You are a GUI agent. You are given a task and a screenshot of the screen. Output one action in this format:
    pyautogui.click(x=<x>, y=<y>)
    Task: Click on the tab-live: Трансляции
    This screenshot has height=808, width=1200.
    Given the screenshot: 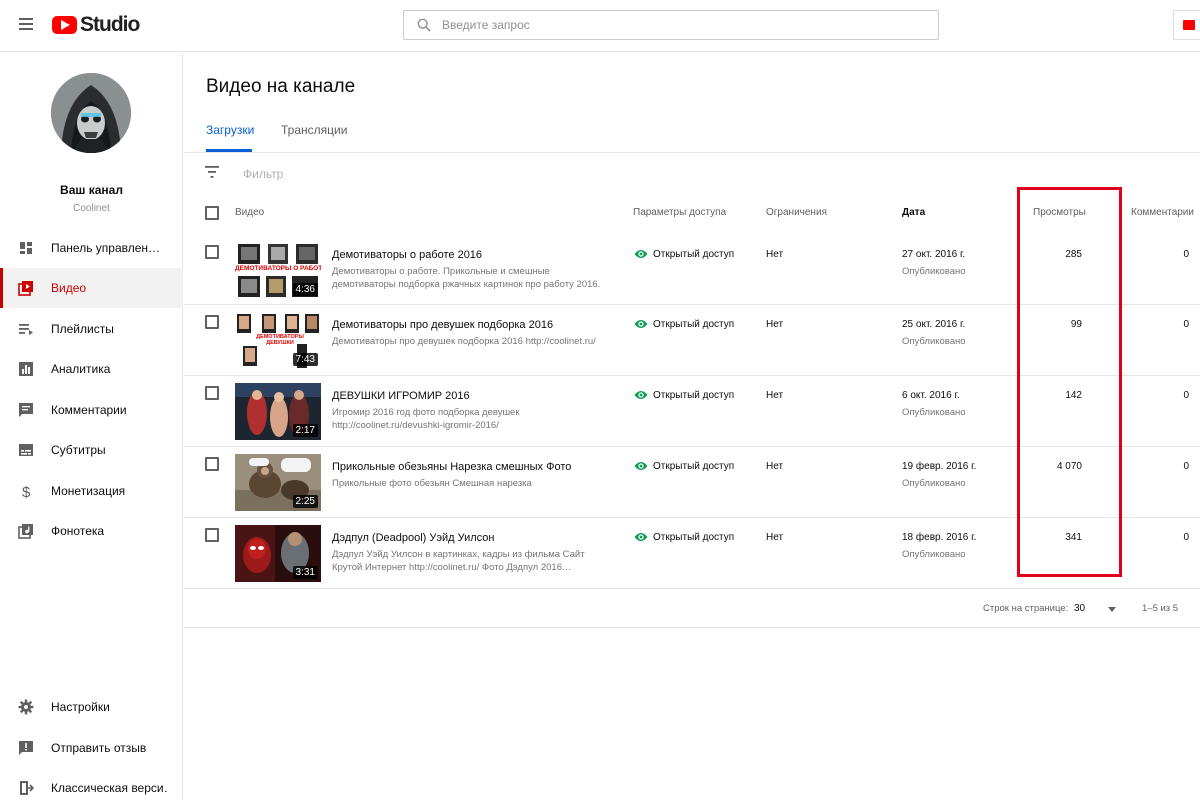 What is the action you would take?
    pyautogui.click(x=314, y=130)
    